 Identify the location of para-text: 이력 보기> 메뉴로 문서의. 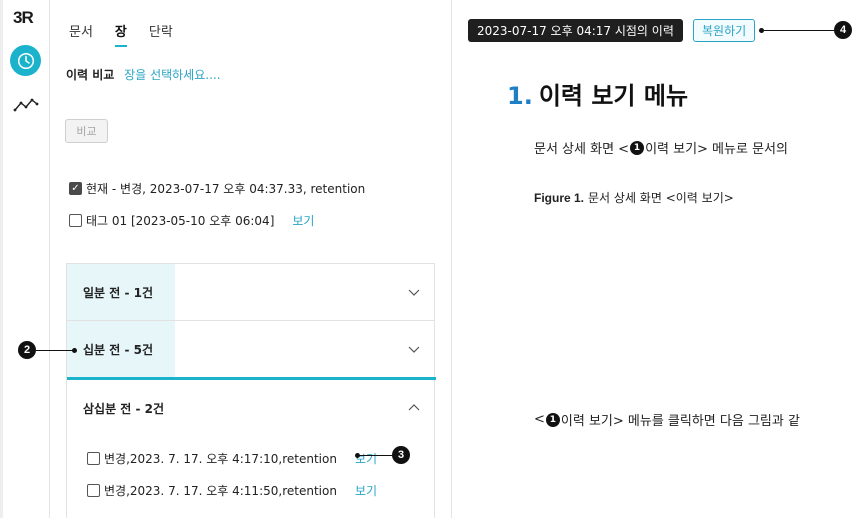
(716, 149).